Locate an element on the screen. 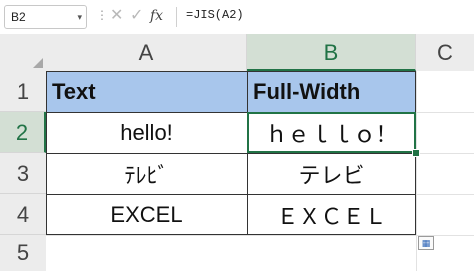 Image resolution: width=474 pixels, height=271 pixels. row-header-3: 3 is located at coordinates (23, 173).